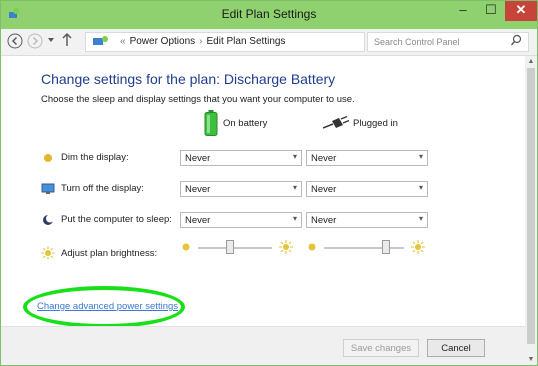 The image size is (538, 366). What do you see at coordinates (246, 41) in the screenshot?
I see `breadcrumb-edit-plan-settings: Edit Plan Settings` at bounding box center [246, 41].